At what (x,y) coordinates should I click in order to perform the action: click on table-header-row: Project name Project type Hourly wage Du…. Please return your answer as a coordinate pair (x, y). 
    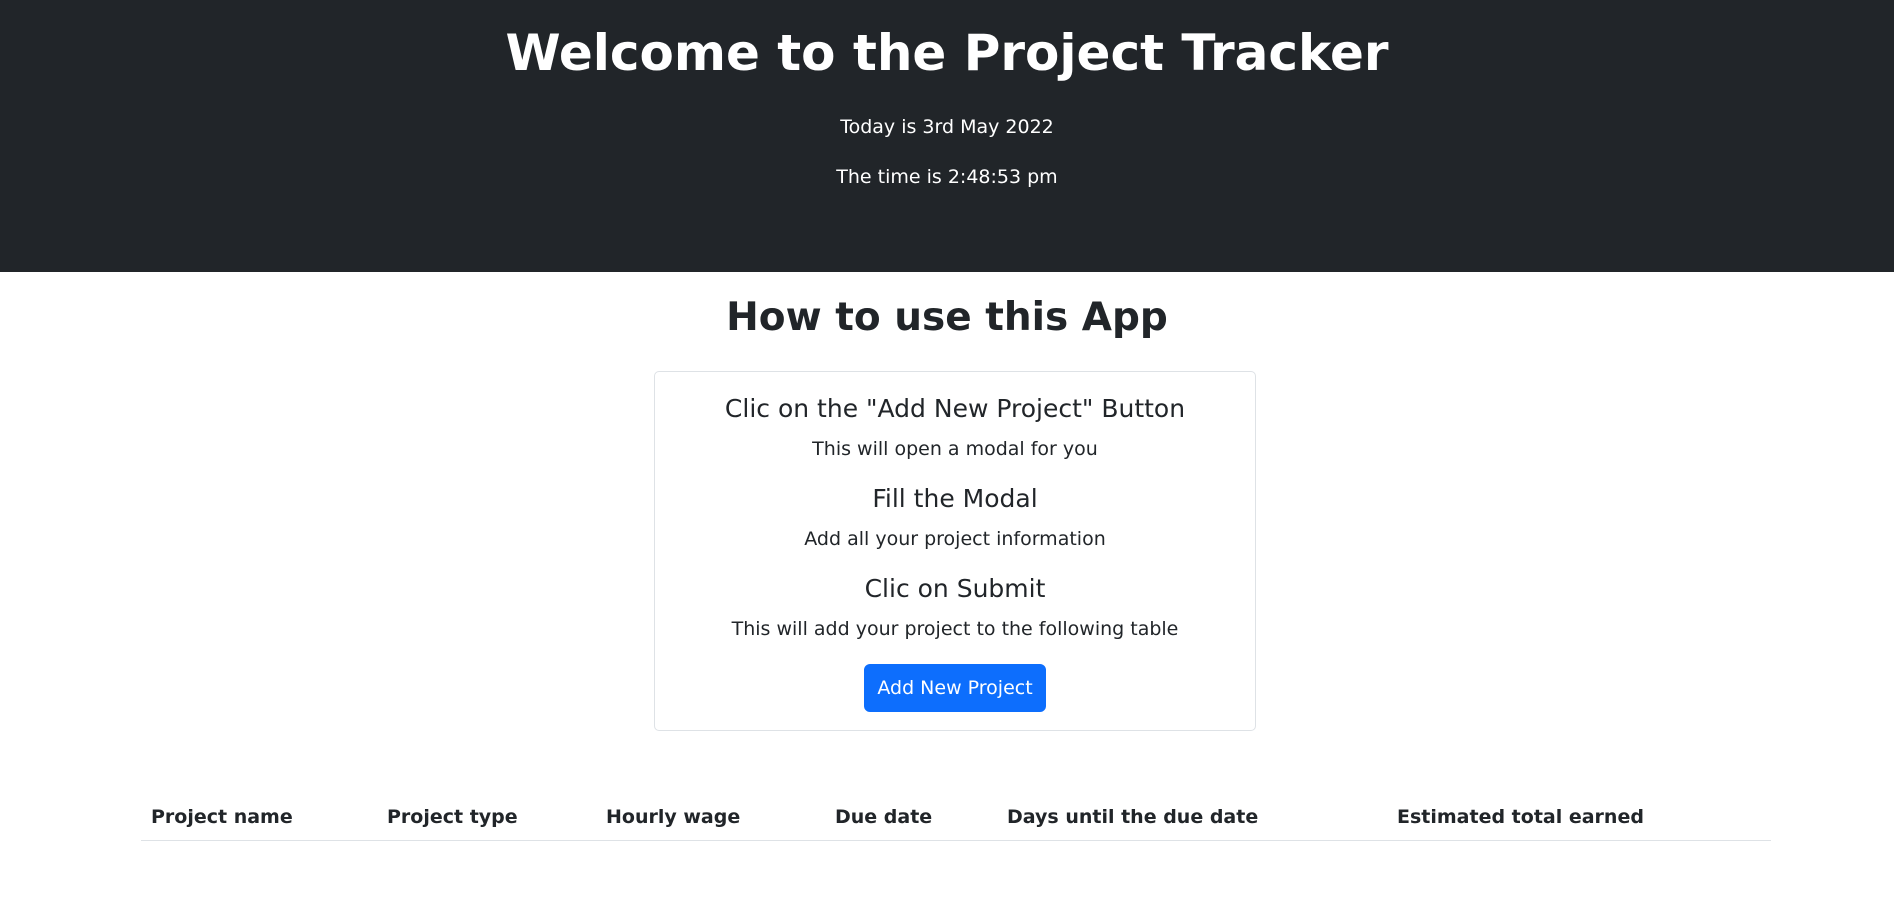
    Looking at the image, I should click on (956, 820).